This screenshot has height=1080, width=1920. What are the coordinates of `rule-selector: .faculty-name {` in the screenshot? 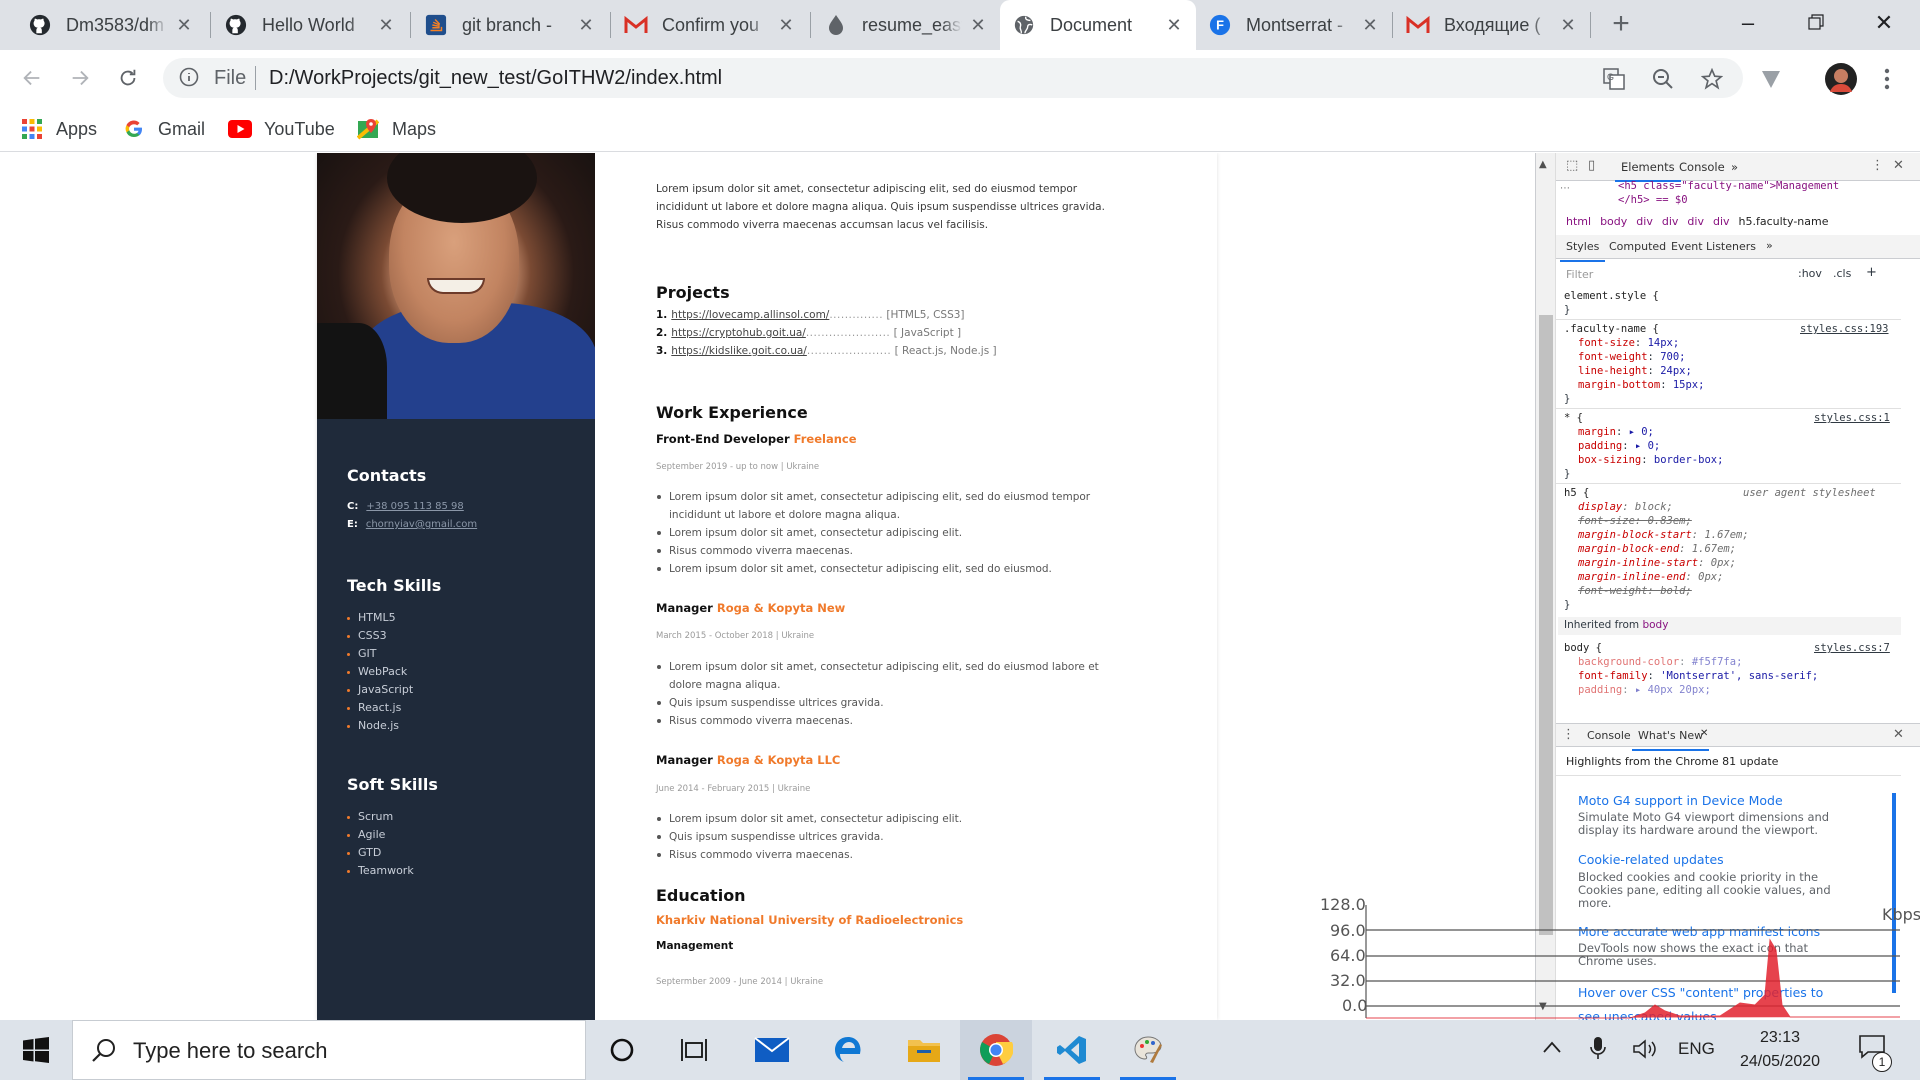 It's located at (1611, 329).